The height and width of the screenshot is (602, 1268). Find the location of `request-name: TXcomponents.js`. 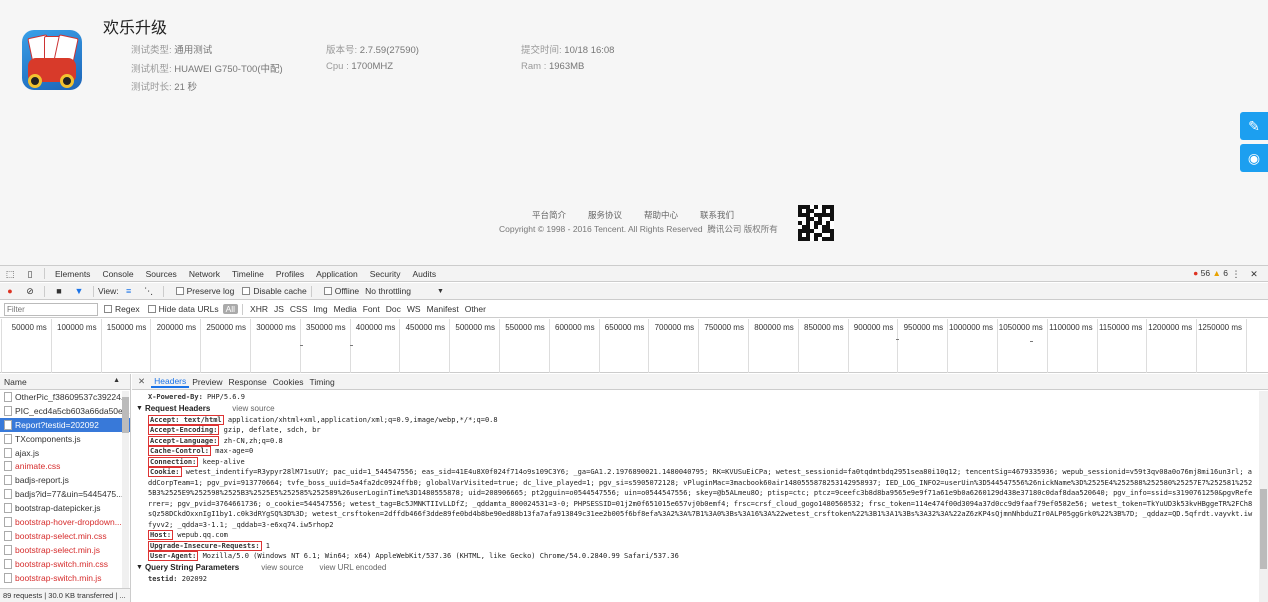

request-name: TXcomponents.js is located at coordinates (48, 438).